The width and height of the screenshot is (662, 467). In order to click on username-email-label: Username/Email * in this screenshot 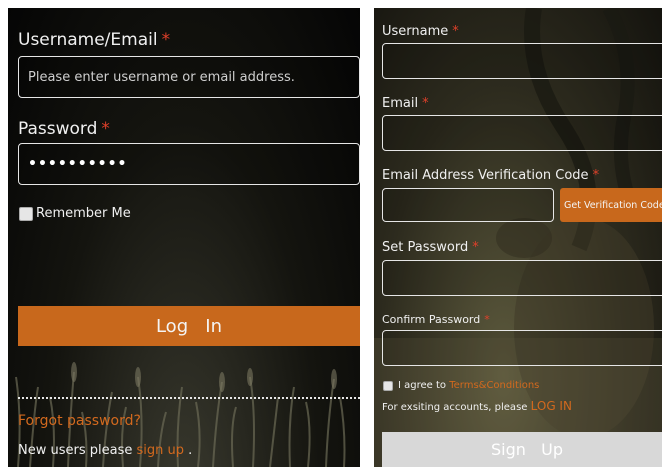, I will do `click(94, 40)`.